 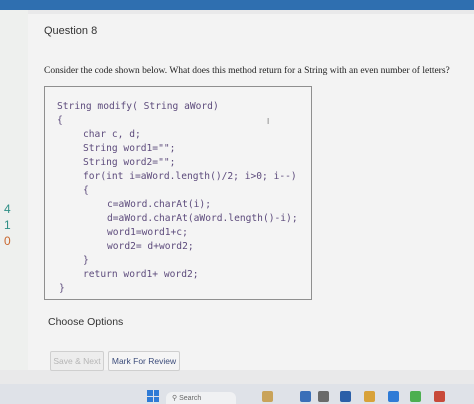 What do you see at coordinates (150, 246) in the screenshot?
I see `code-line: word2= d+word2;` at bounding box center [150, 246].